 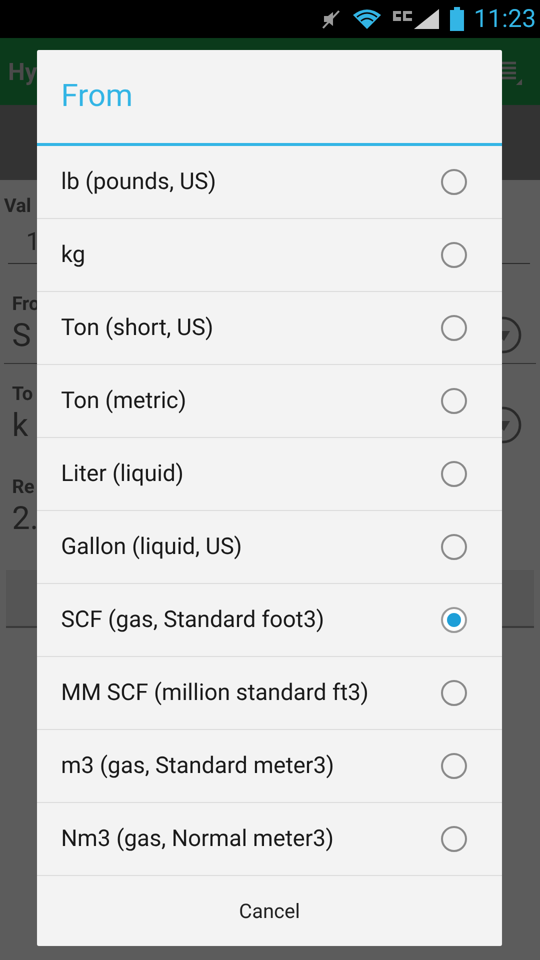 What do you see at coordinates (197, 839) in the screenshot?
I see `item-label: Nm3 (gas, Normal meter3)` at bounding box center [197, 839].